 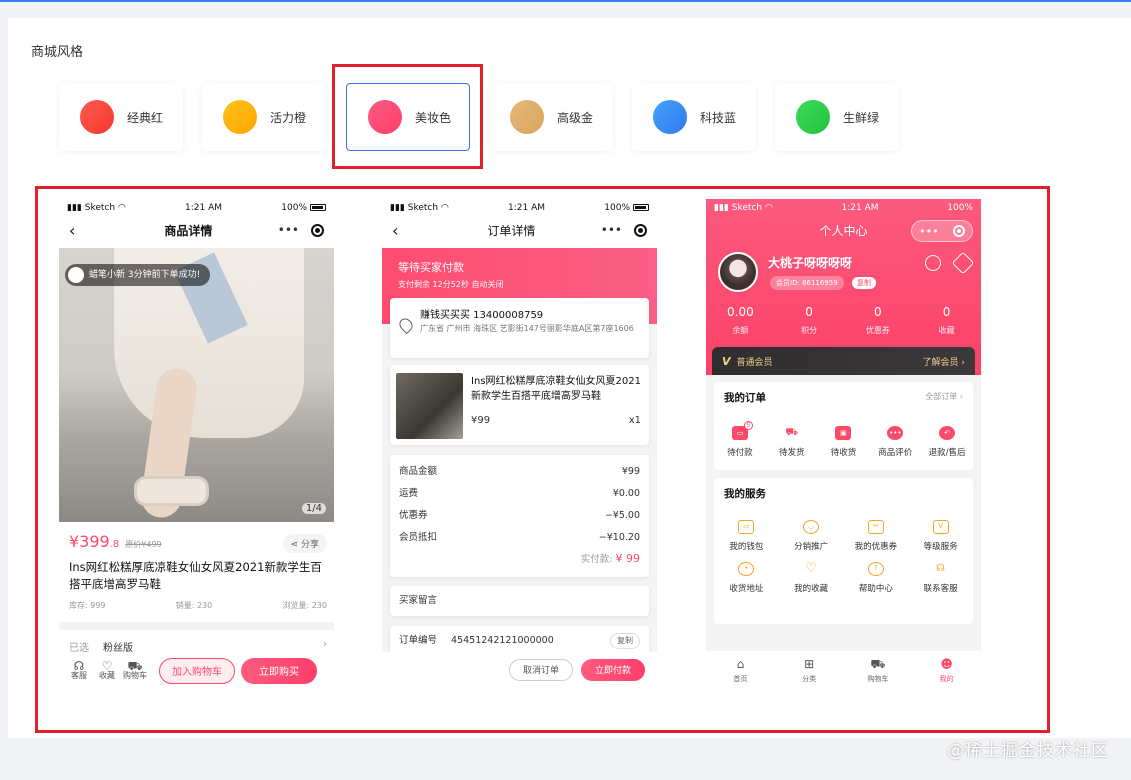 I want to click on heart-icon: ♡, so click(x=811, y=568).